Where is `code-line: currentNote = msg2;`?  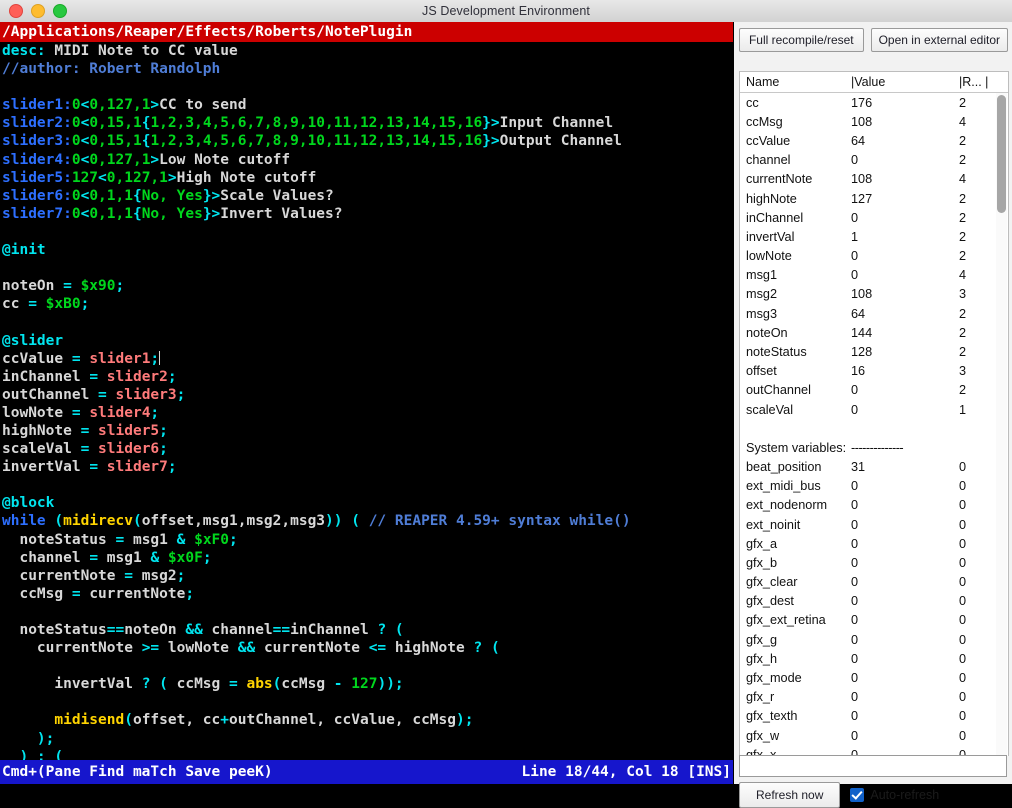 code-line: currentNote = msg2; is located at coordinates (367, 576).